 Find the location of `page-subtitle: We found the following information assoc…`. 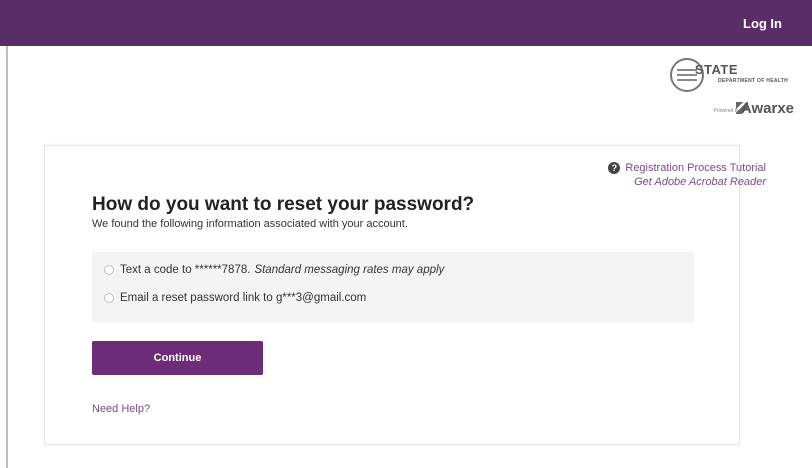

page-subtitle: We found the following information assoc… is located at coordinates (250, 224).